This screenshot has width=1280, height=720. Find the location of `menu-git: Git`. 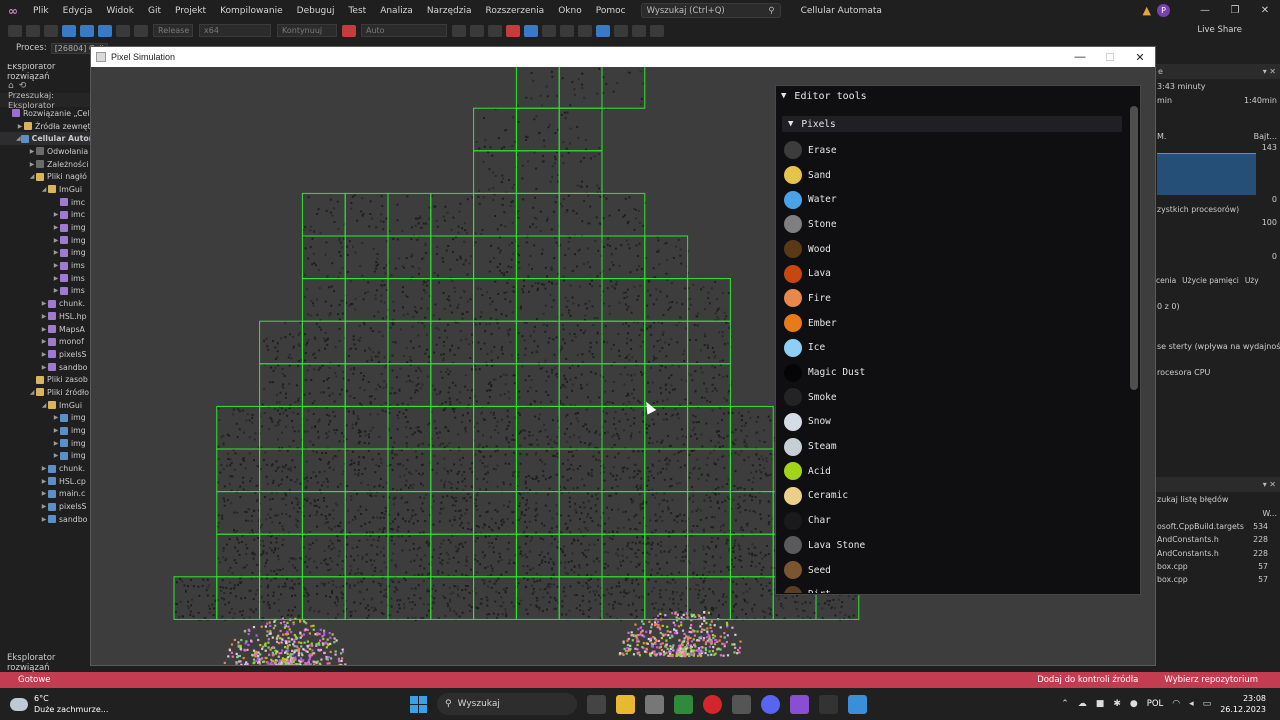

menu-git: Git is located at coordinates (154, 11).